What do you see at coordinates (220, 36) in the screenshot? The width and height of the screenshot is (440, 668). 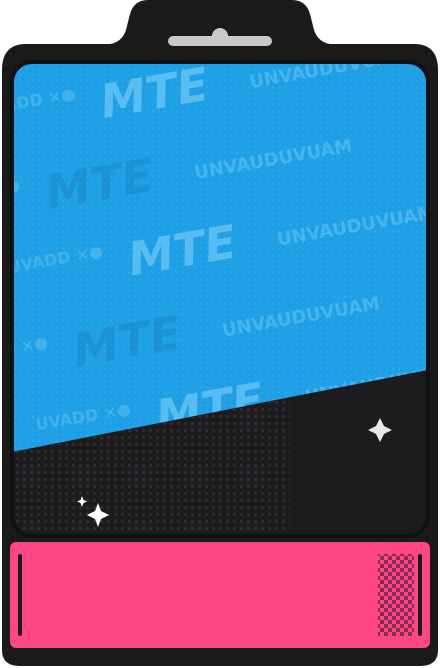 I see `hanger-hole` at bounding box center [220, 36].